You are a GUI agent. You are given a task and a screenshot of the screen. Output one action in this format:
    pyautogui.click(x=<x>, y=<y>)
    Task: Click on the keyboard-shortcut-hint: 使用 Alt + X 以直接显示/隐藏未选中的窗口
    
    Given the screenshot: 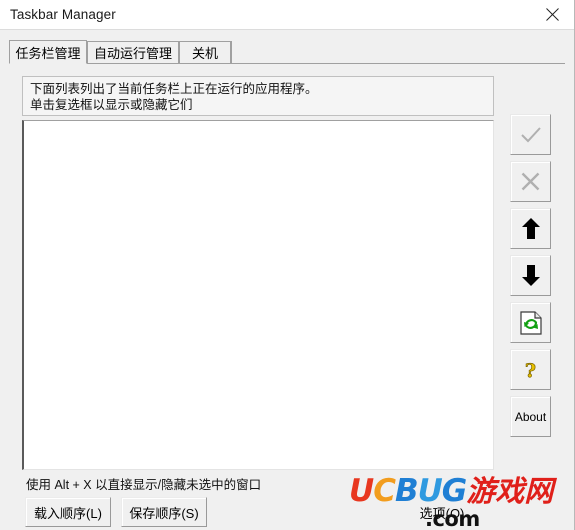 What is the action you would take?
    pyautogui.click(x=144, y=485)
    